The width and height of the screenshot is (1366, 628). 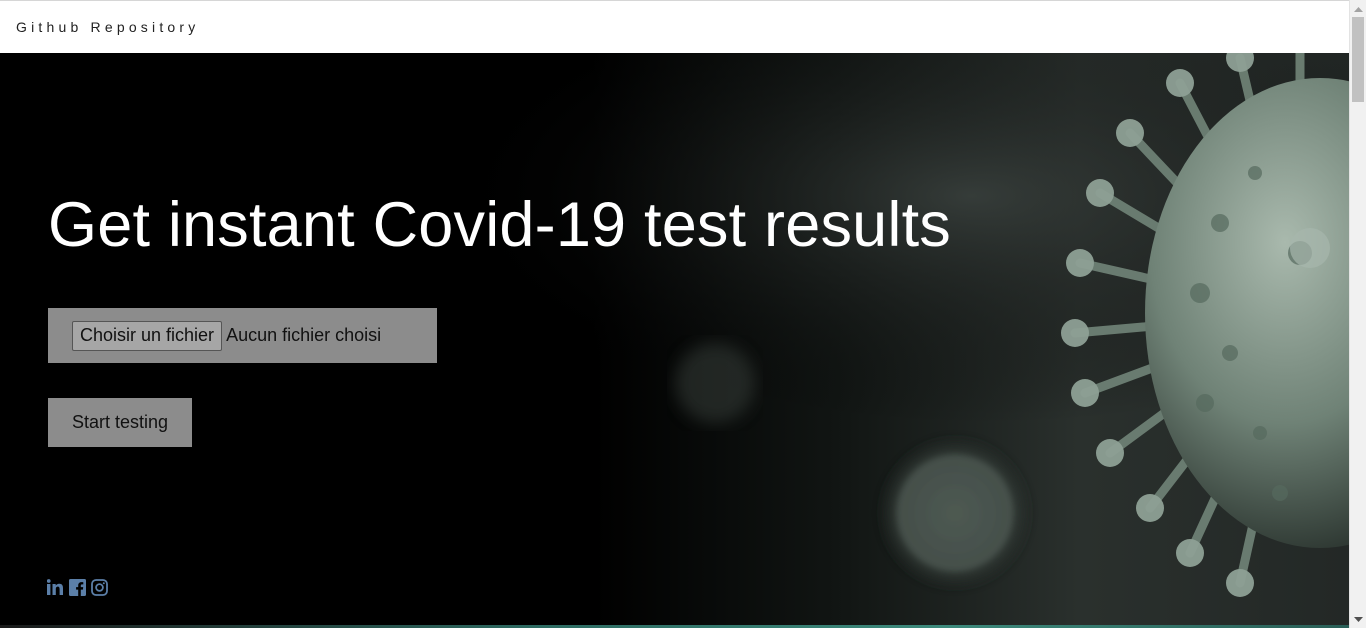 I want to click on start-testing-button: Start testing, so click(x=120, y=422).